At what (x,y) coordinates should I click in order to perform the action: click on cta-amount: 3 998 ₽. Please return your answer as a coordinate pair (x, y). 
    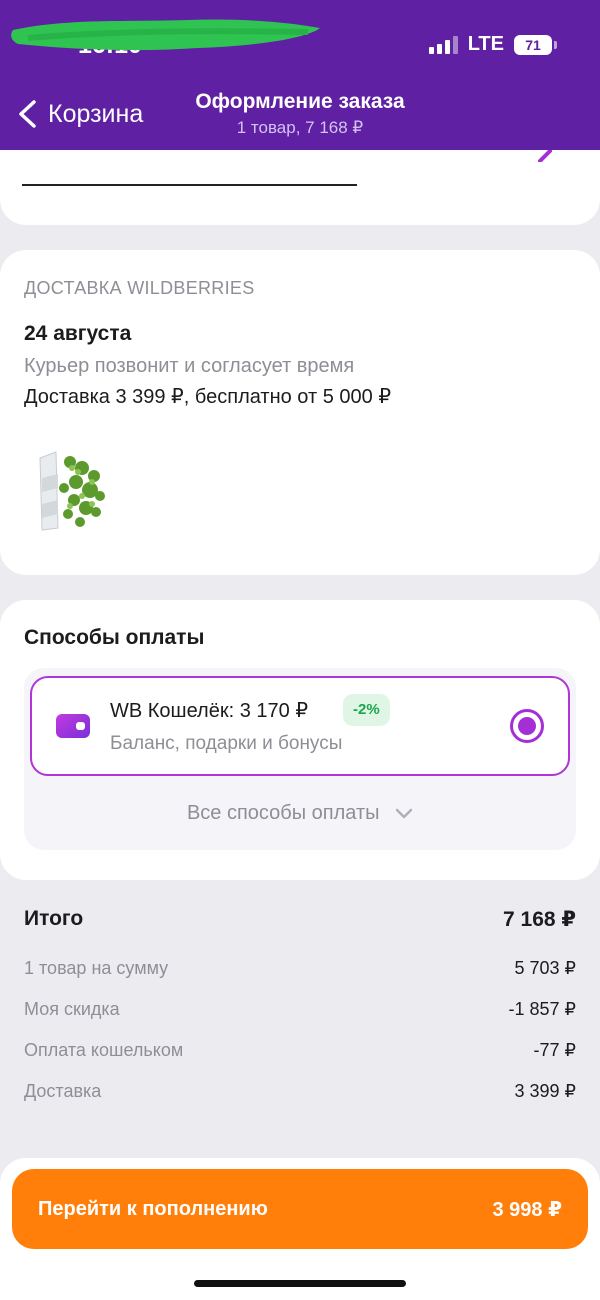
    Looking at the image, I should click on (527, 1209).